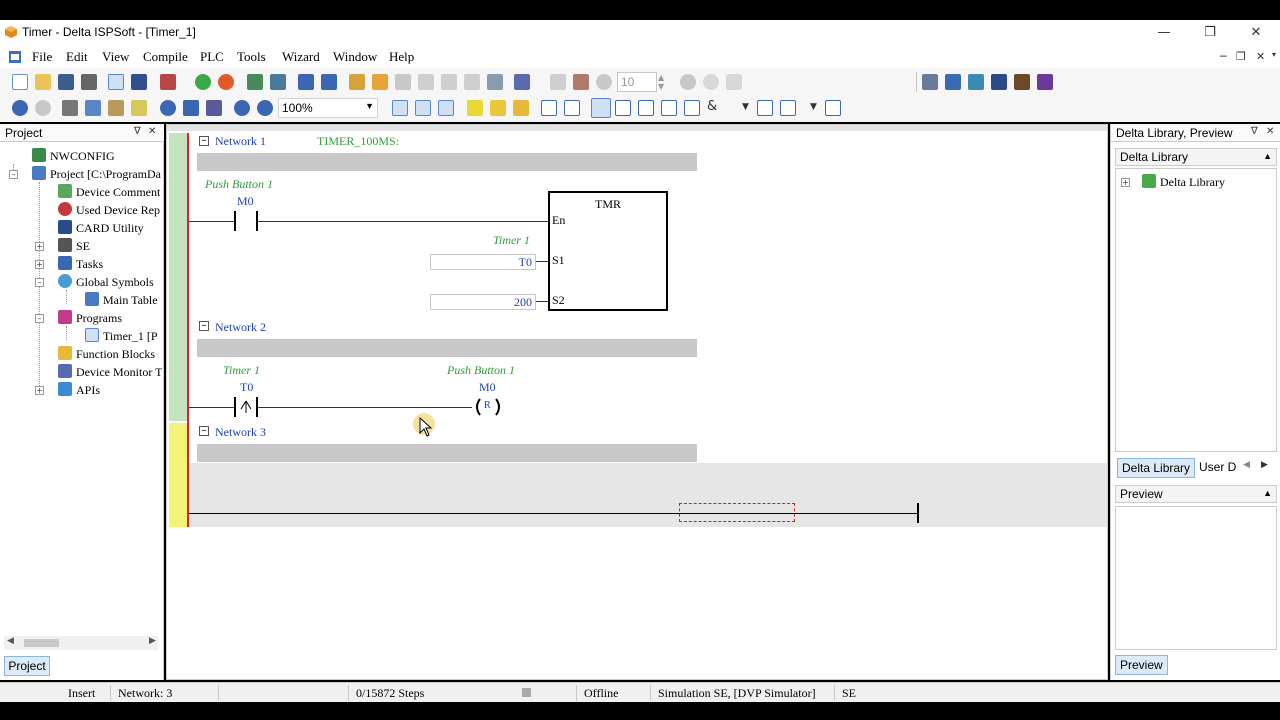 The image size is (1280, 720). What do you see at coordinates (10, 641) in the screenshot?
I see `scroll-left-icon: ◀` at bounding box center [10, 641].